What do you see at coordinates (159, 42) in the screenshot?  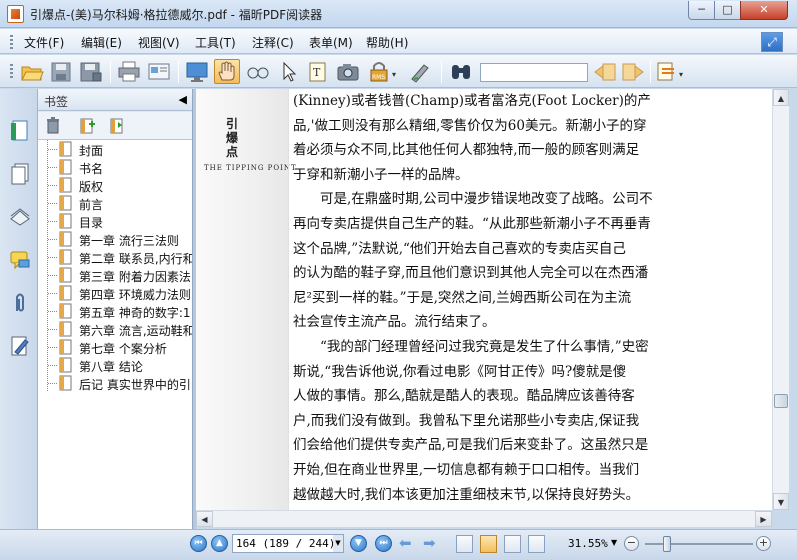 I see `menu-view: 视图(V)` at bounding box center [159, 42].